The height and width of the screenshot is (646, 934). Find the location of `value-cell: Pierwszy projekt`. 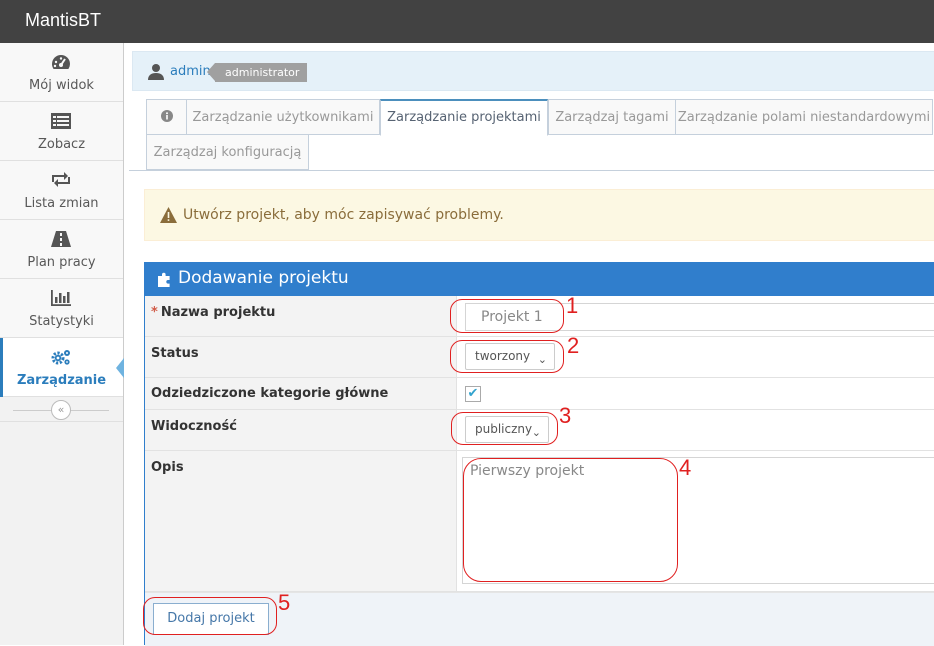

value-cell: Pierwszy projekt is located at coordinates (695, 521).